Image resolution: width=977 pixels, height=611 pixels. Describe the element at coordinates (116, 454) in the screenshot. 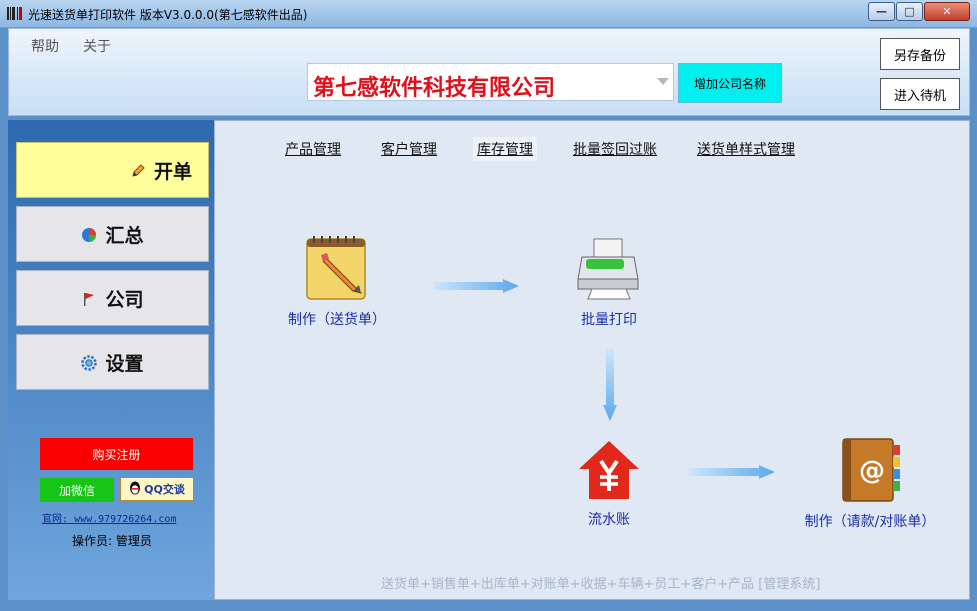

I see `buy-register-button: 购买注册` at that location.